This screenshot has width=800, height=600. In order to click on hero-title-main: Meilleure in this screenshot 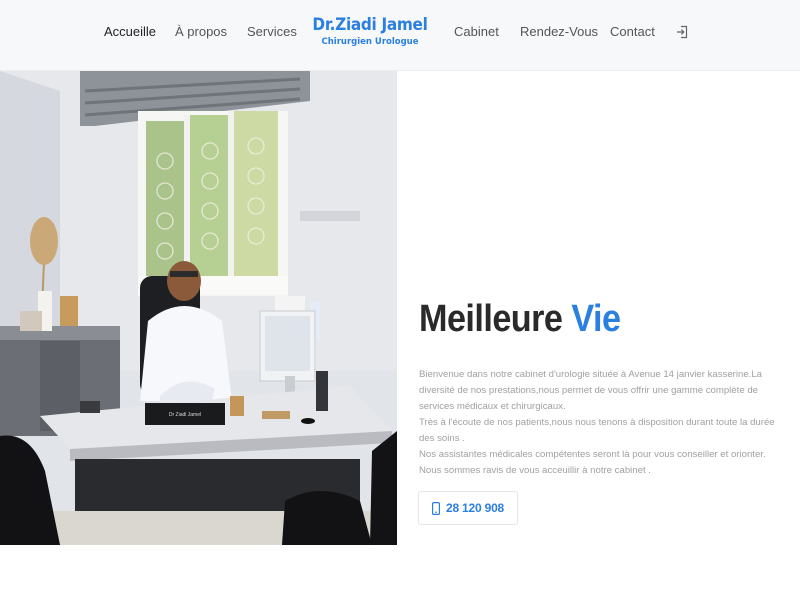, I will do `click(491, 319)`.